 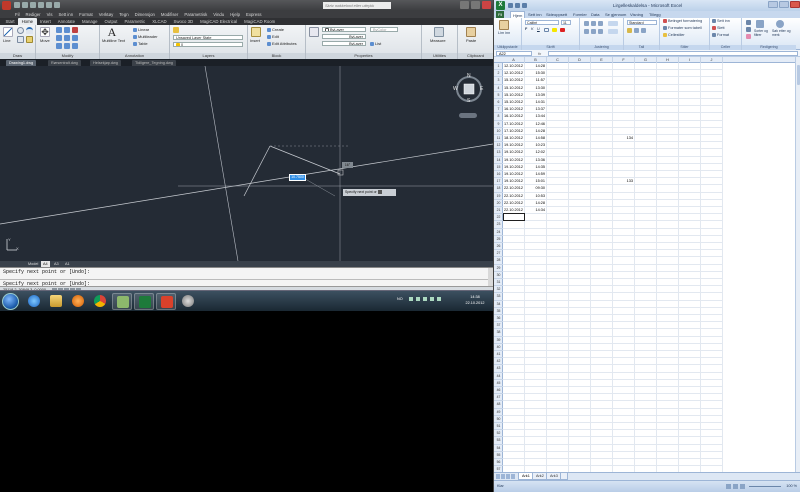 I want to click on number-format-combo: Standard, so click(x=642, y=22).